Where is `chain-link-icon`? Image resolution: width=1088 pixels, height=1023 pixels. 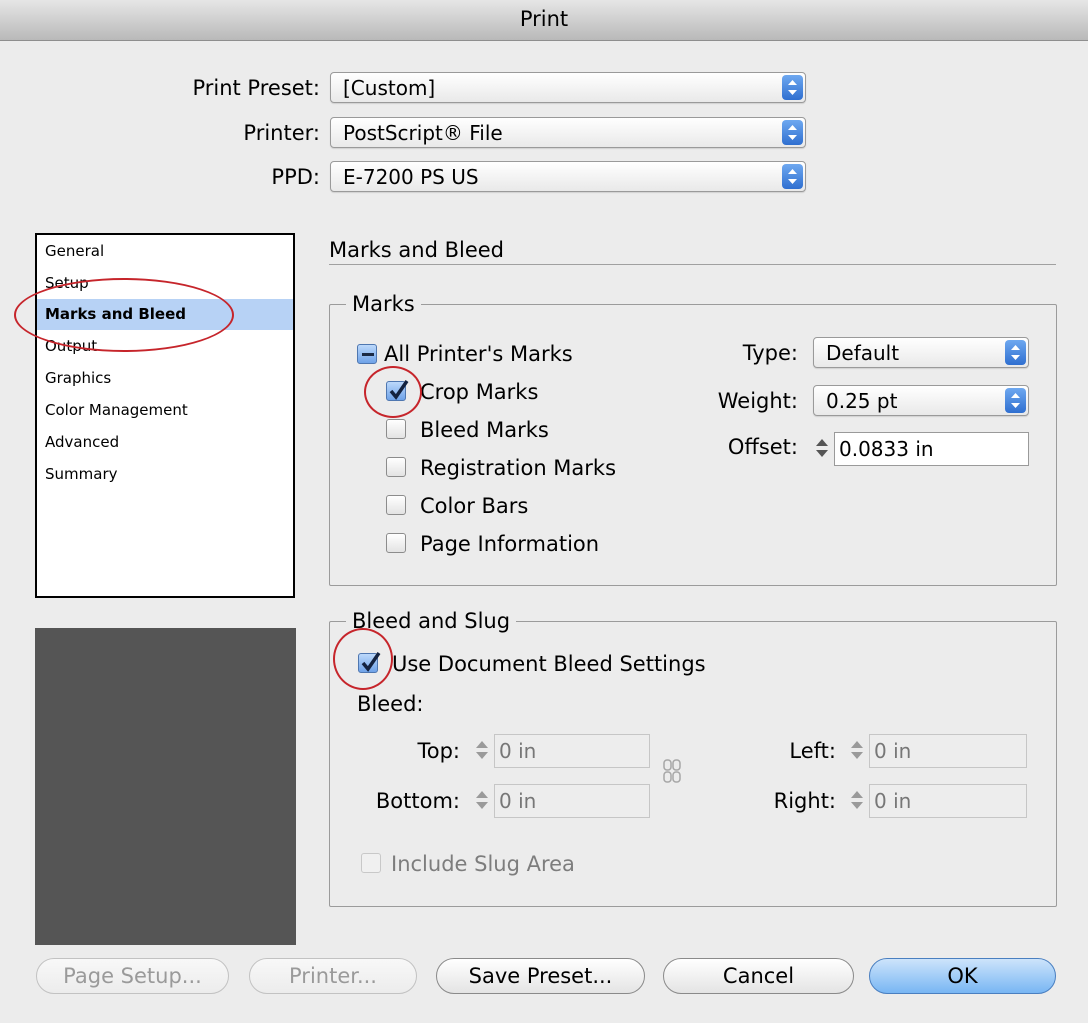 chain-link-icon is located at coordinates (672, 771).